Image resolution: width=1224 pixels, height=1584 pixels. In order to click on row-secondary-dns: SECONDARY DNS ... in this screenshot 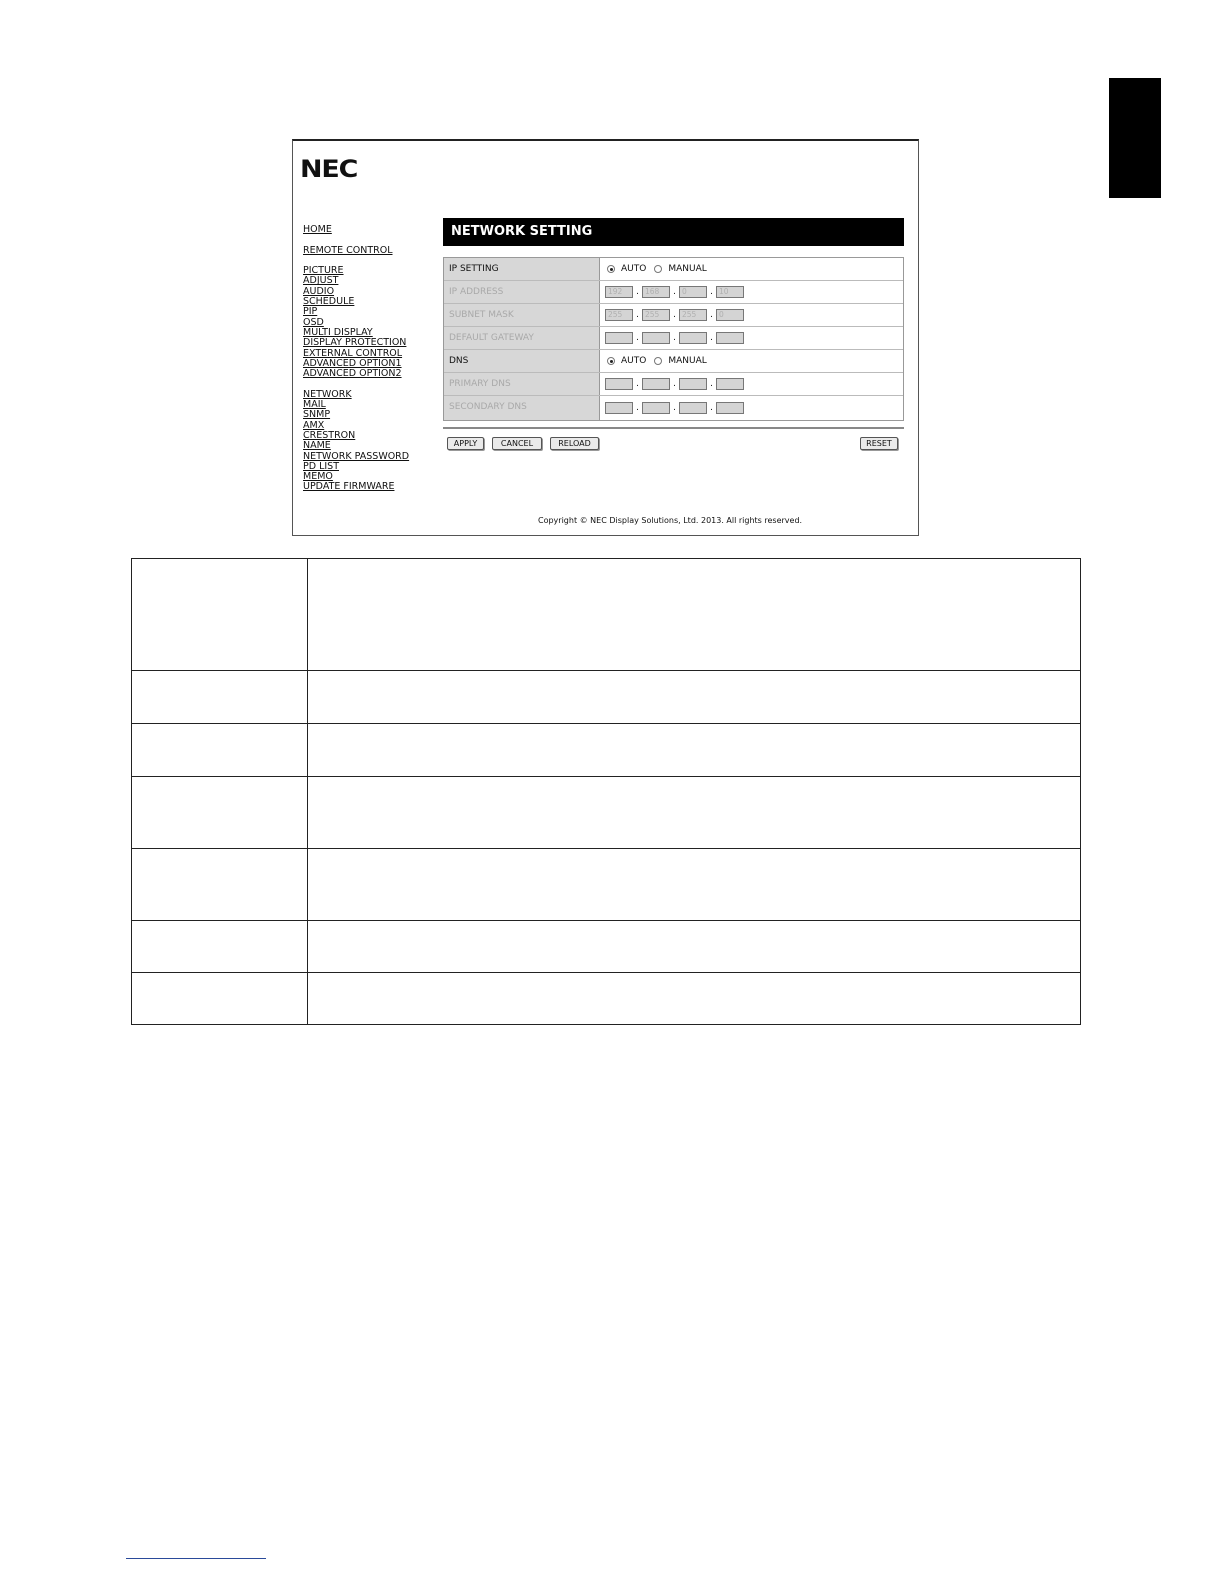, I will do `click(673, 408)`.